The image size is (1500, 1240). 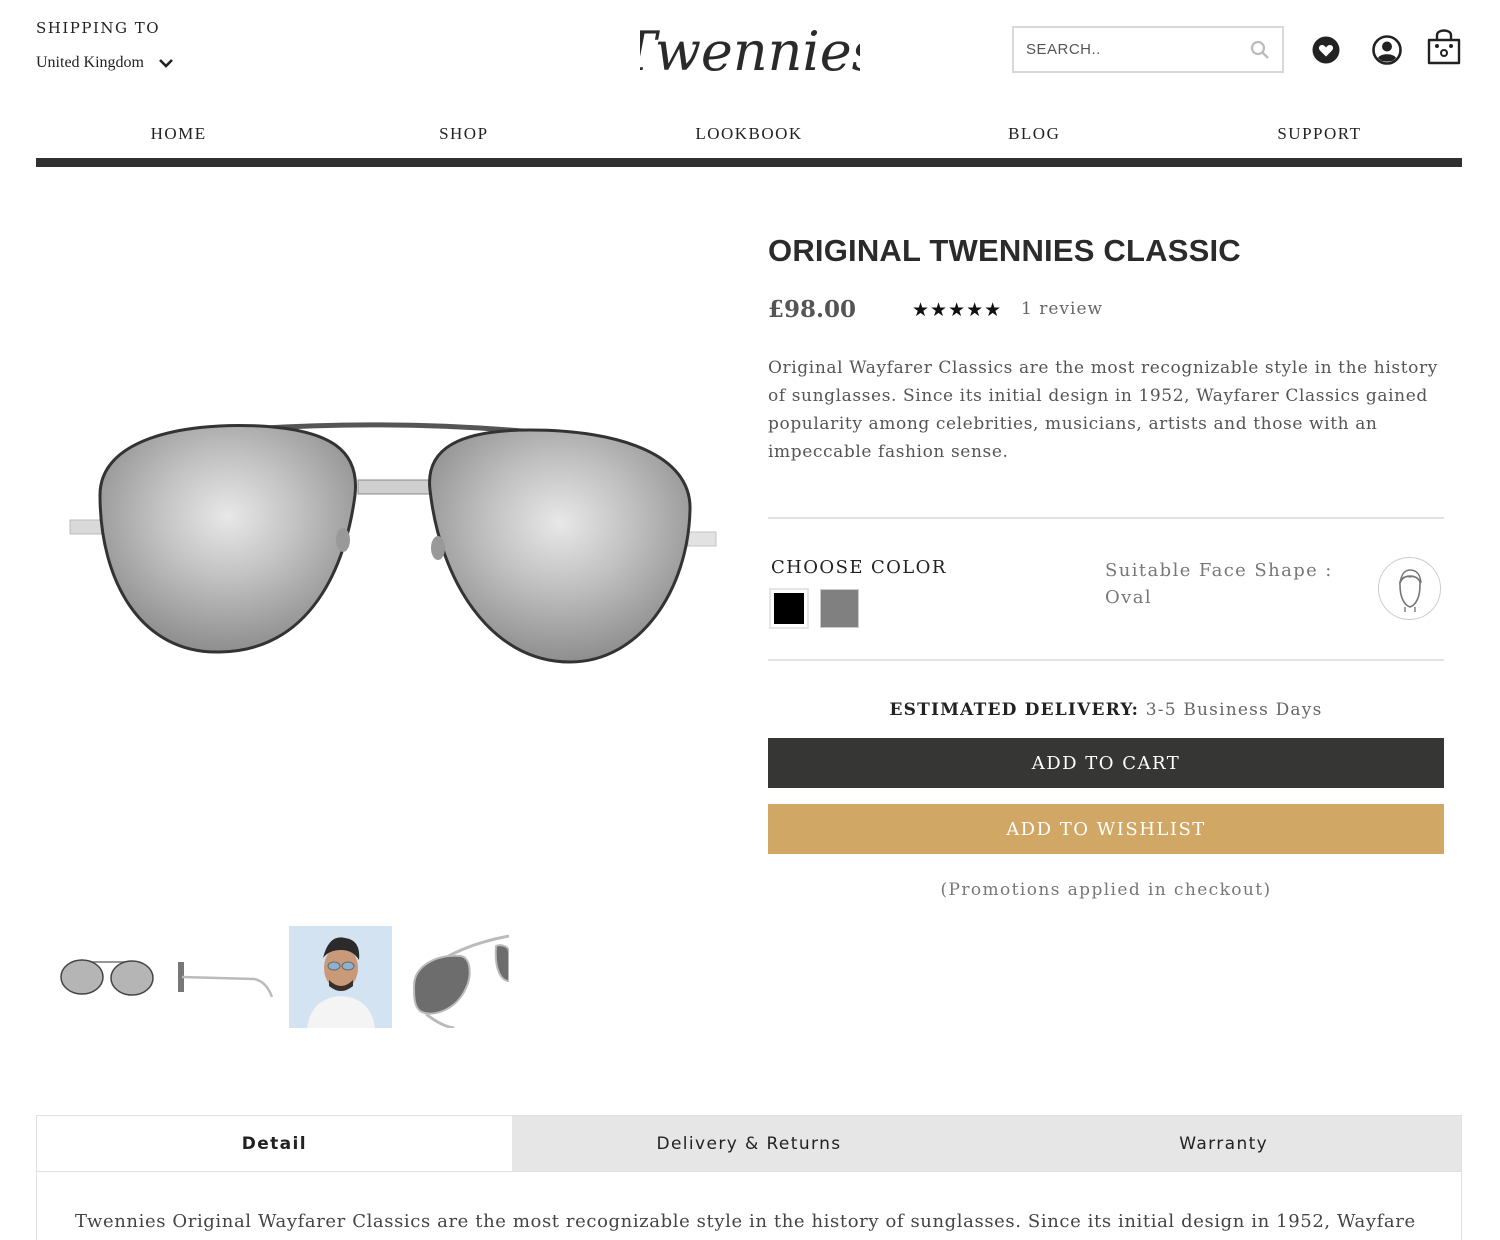 What do you see at coordinates (1062, 309) in the screenshot?
I see `review-count-link: 1 review` at bounding box center [1062, 309].